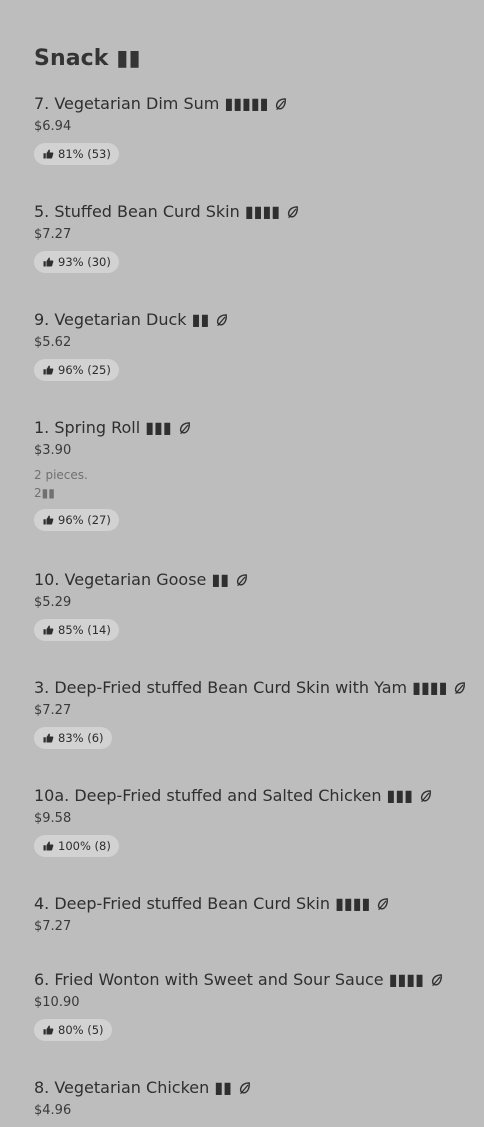  Describe the element at coordinates (53, 602) in the screenshot. I see `menu-item-price: $5.29` at that location.